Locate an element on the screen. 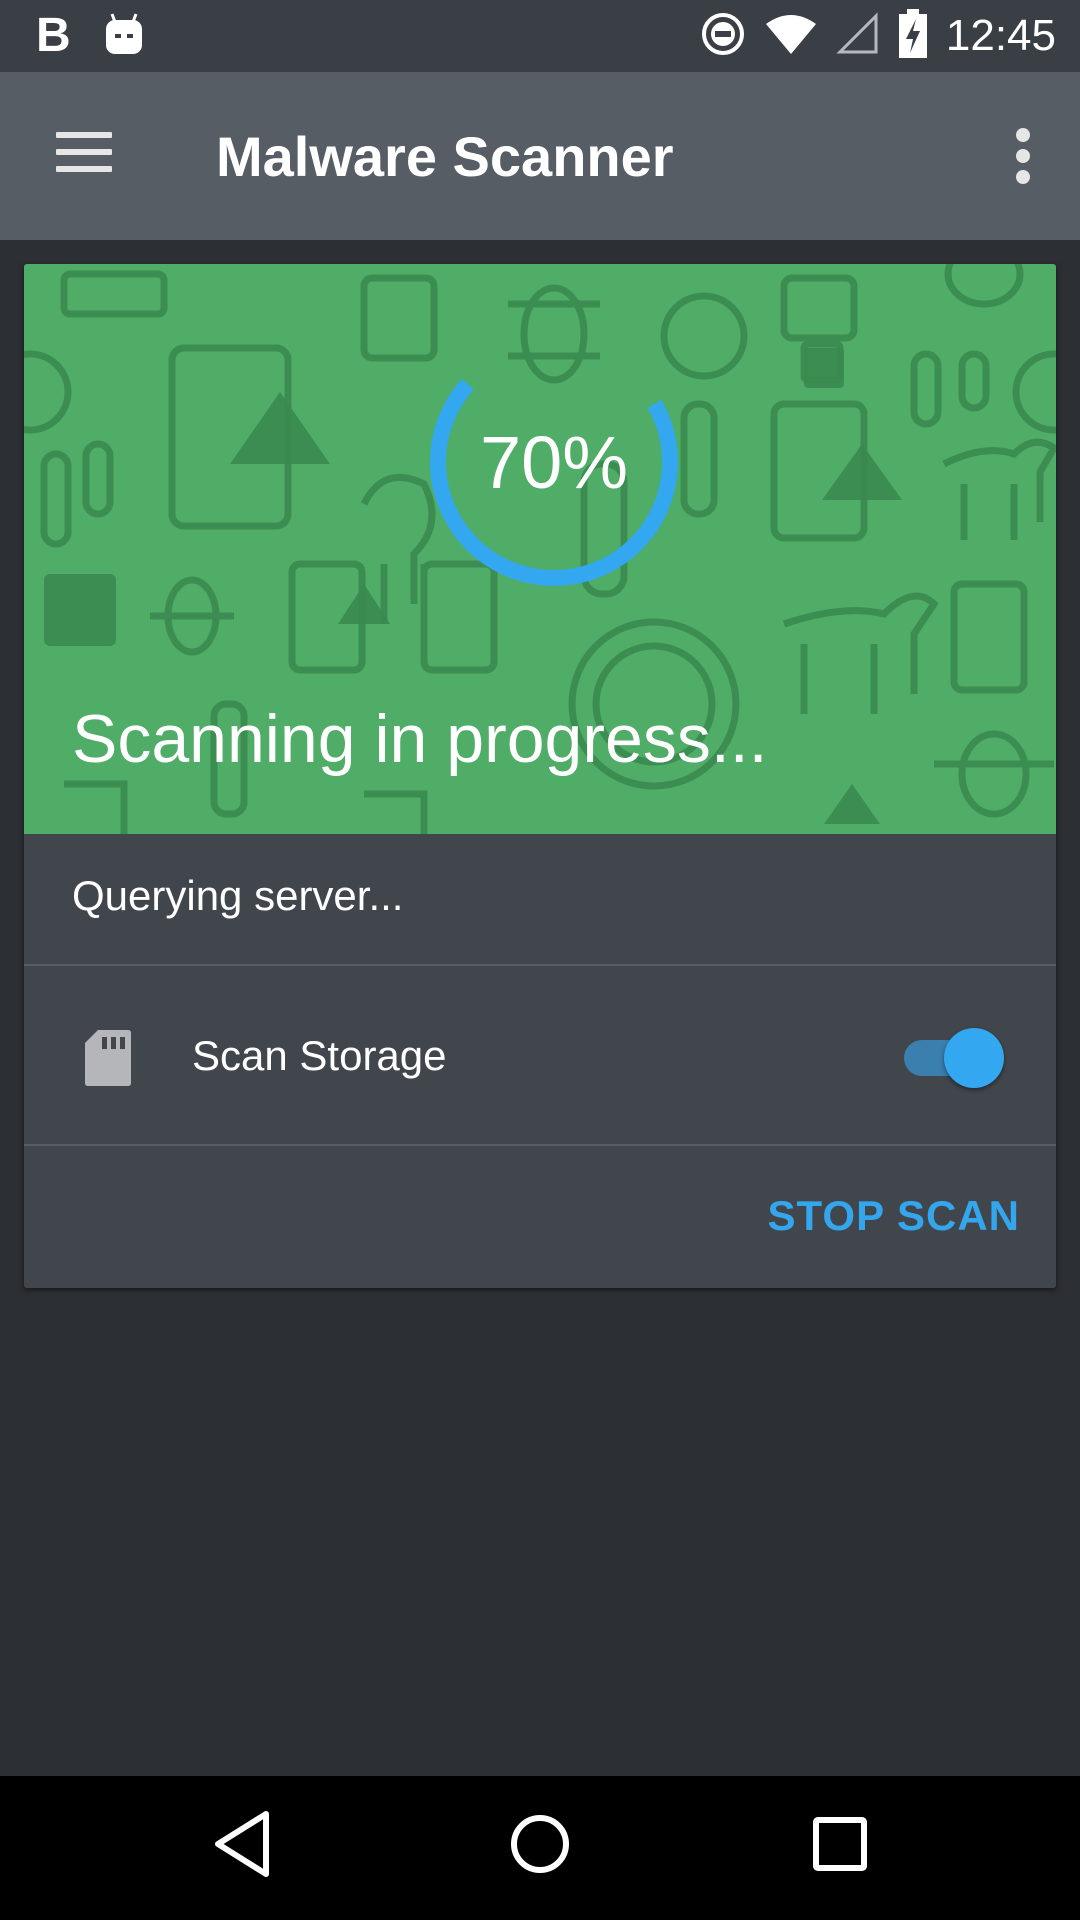 The height and width of the screenshot is (1920, 1080). progress-percent: 70% is located at coordinates (554, 462).